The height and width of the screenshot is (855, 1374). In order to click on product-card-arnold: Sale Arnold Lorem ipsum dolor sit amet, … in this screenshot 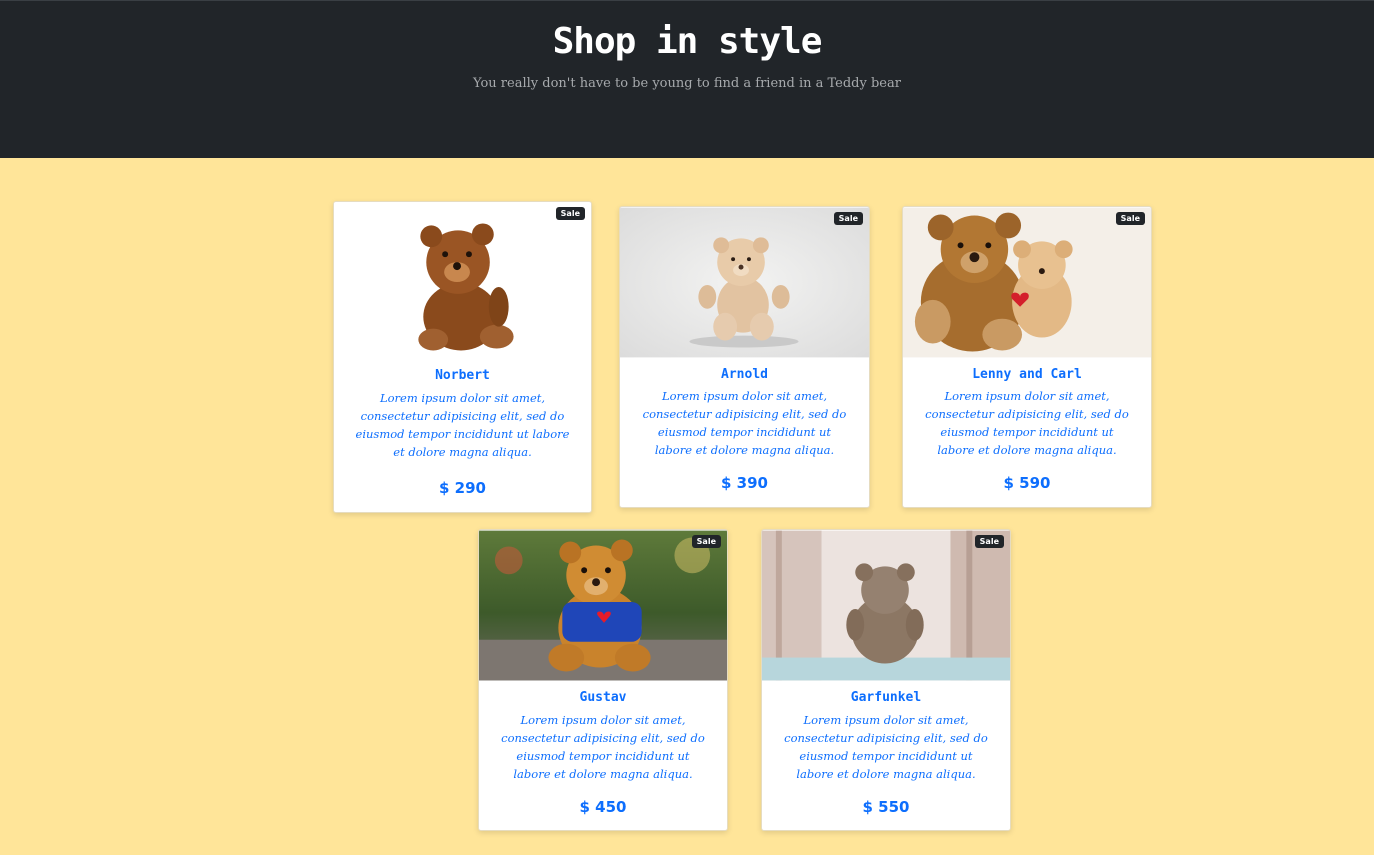, I will do `click(744, 357)`.